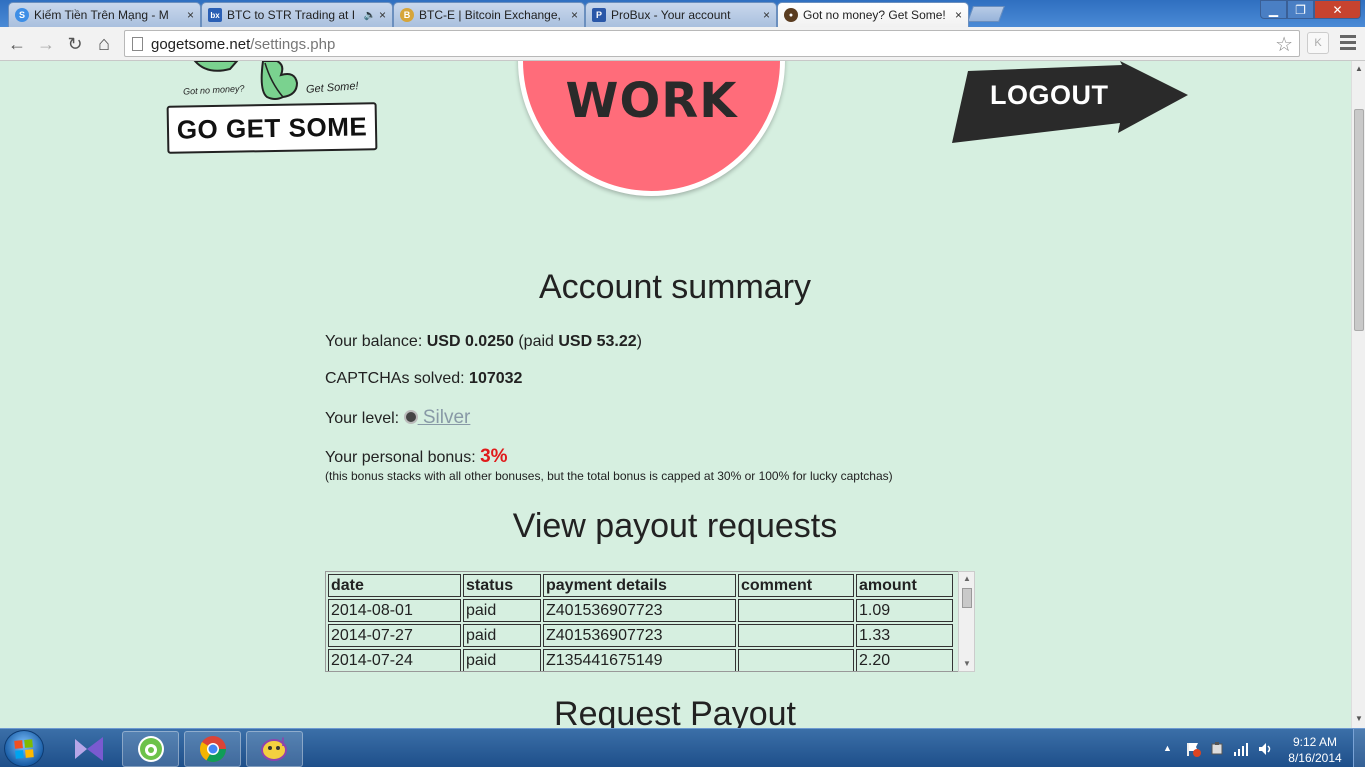  Describe the element at coordinates (88, 749) in the screenshot. I see `visual-studio-icon` at that location.